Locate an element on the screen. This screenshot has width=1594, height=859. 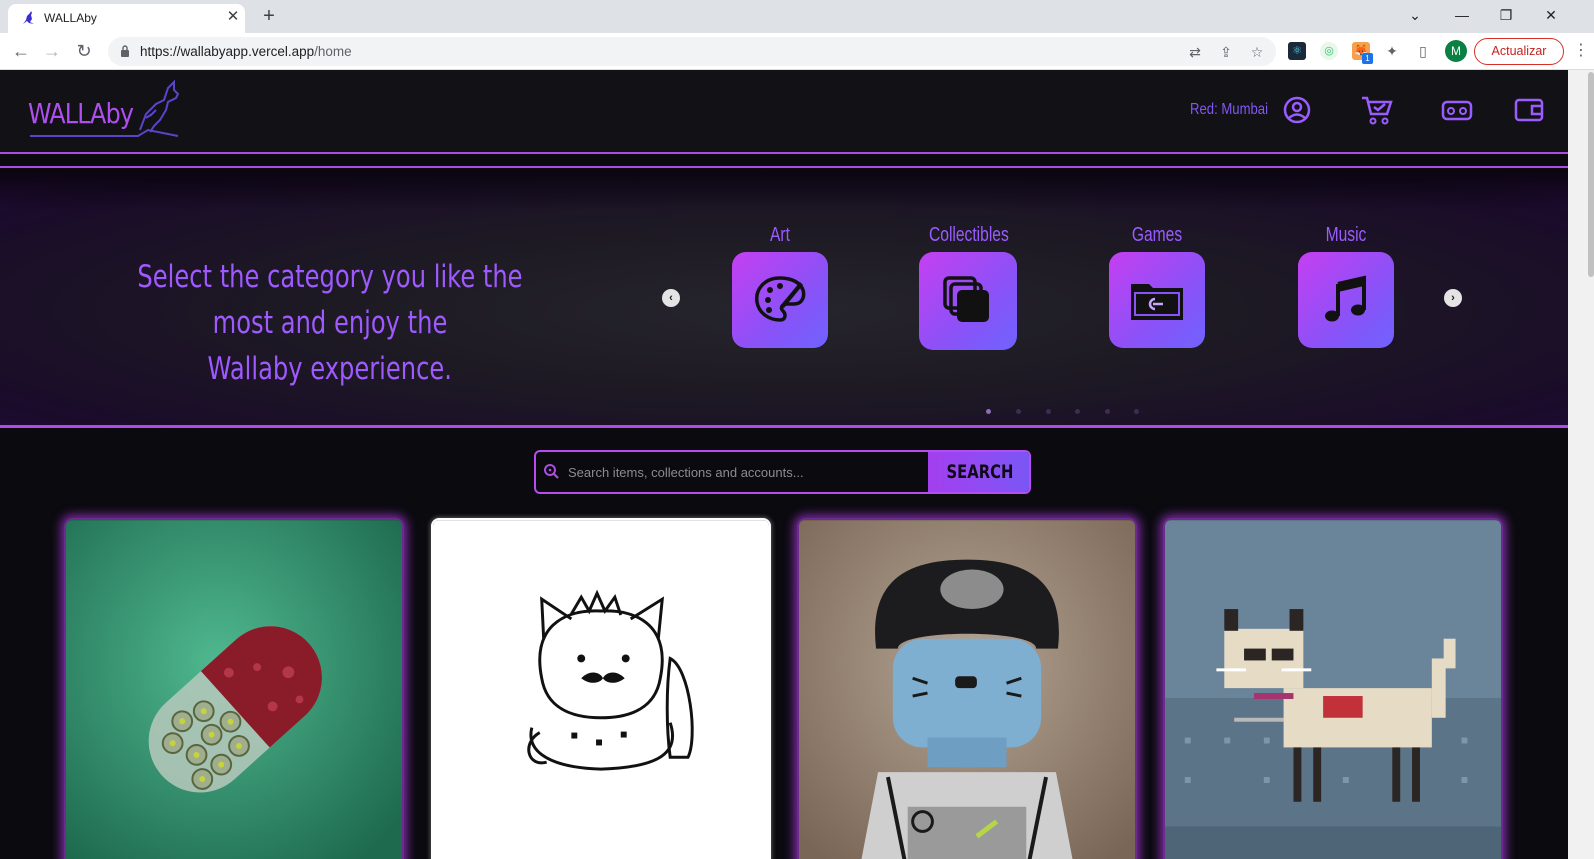
category-collectibles-tile is located at coordinates (968, 301).